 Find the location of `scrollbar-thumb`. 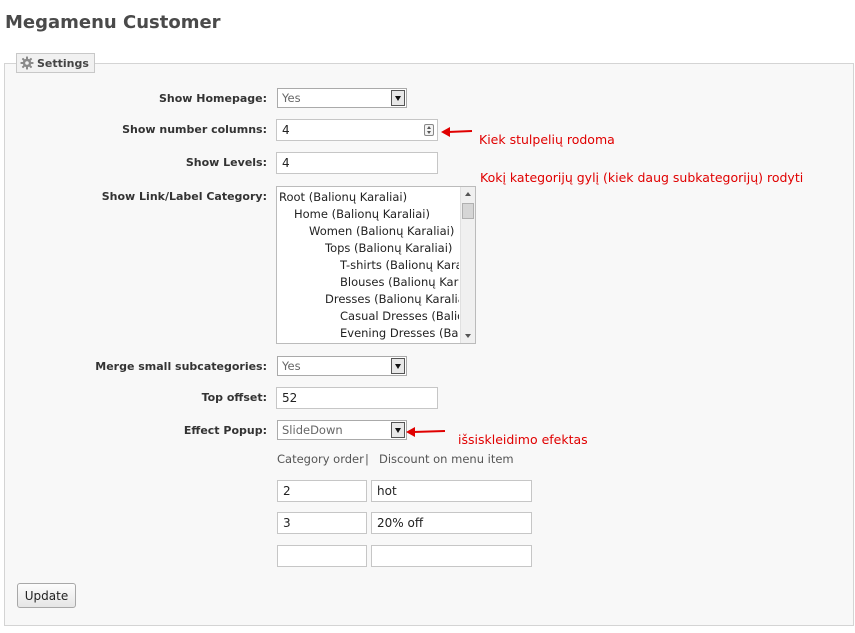

scrollbar-thumb is located at coordinates (468, 211).